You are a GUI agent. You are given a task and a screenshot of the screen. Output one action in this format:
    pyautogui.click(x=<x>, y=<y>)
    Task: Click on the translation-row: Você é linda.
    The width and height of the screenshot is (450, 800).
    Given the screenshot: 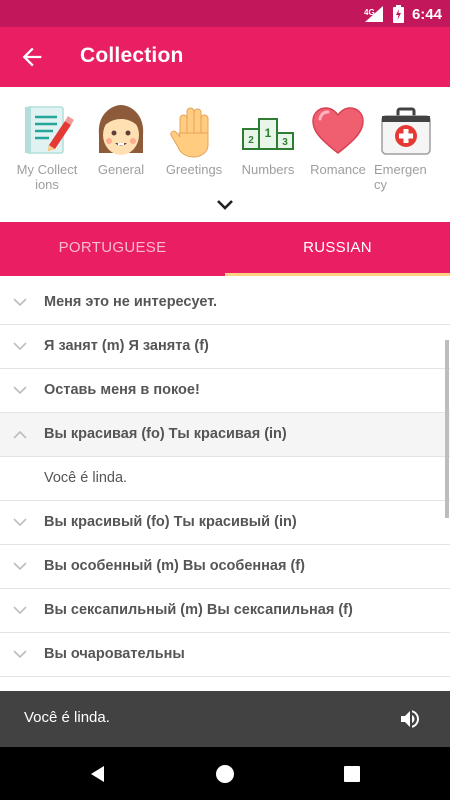 What is the action you would take?
    pyautogui.click(x=225, y=479)
    